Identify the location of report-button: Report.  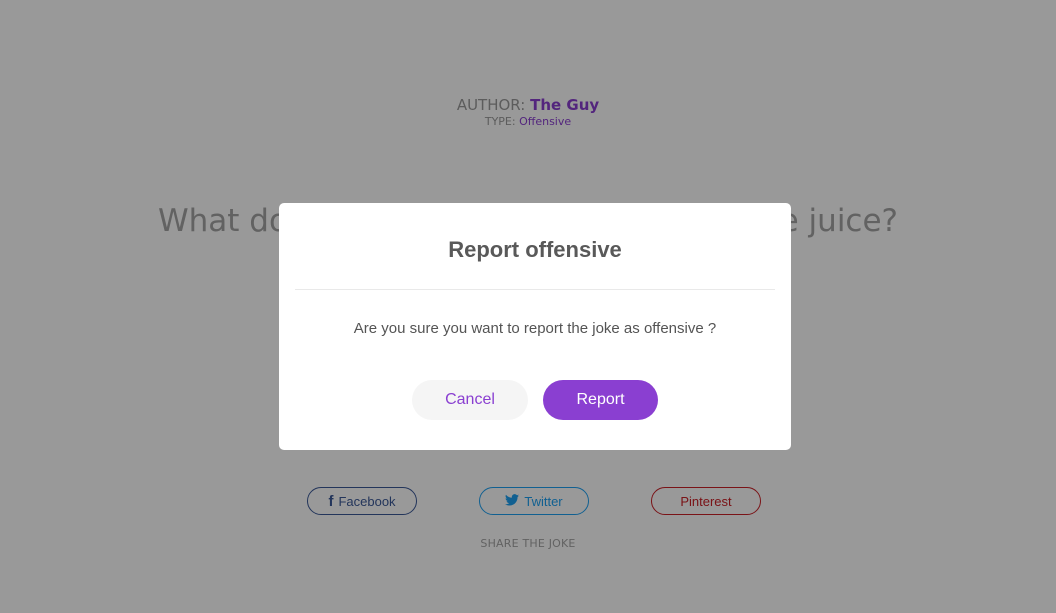
(600, 400).